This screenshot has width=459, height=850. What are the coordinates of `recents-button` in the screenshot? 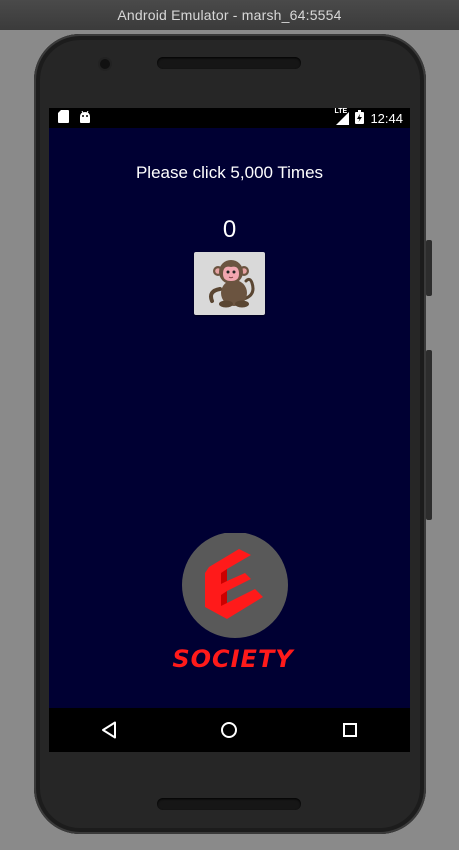 It's located at (350, 730).